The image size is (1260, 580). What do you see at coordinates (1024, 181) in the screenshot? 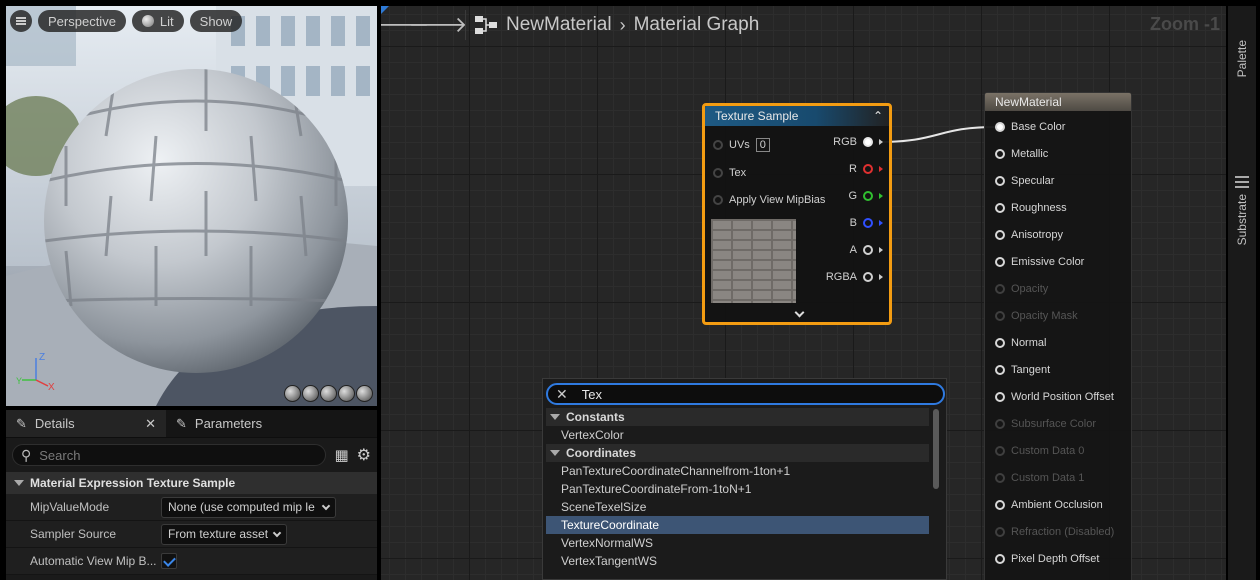
I see `material-input-pin: Specular` at bounding box center [1024, 181].